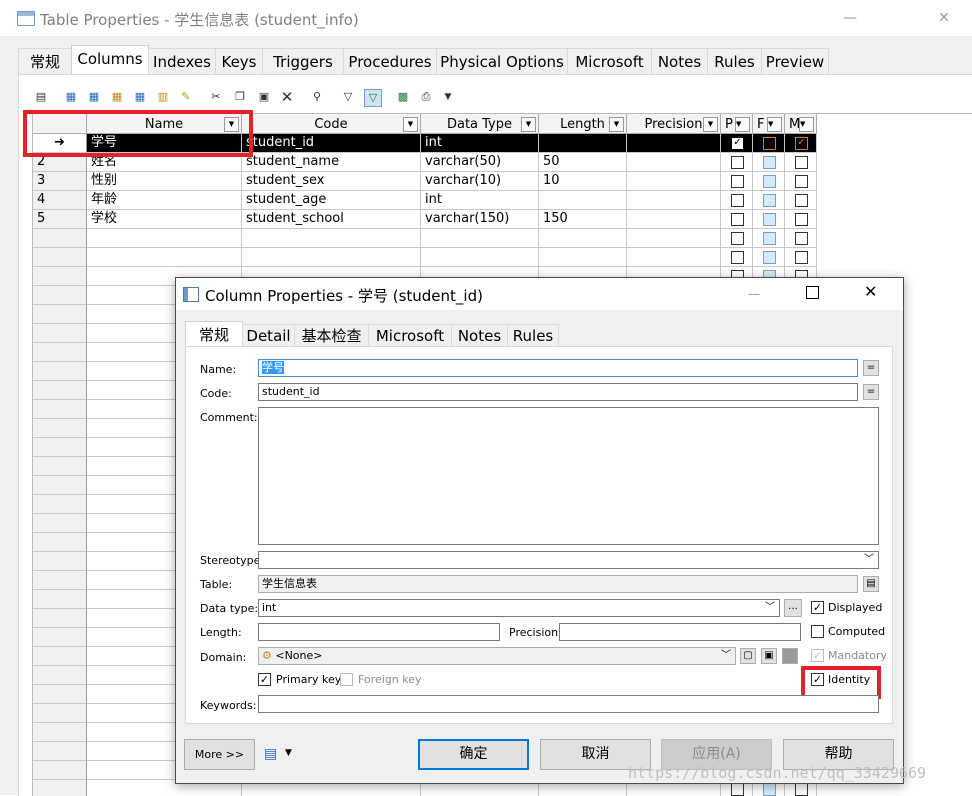 The height and width of the screenshot is (796, 972). I want to click on tab-general: 常规, so click(45, 61).